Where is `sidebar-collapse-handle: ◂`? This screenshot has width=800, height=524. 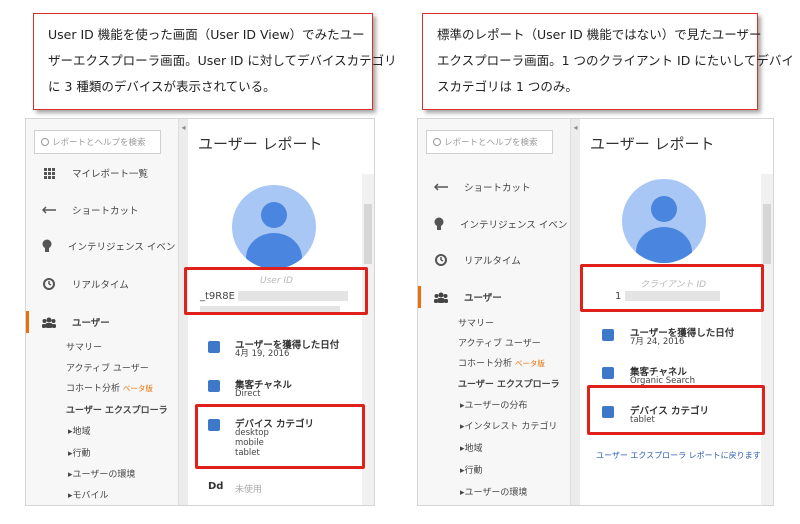
sidebar-collapse-handle: ◂ is located at coordinates (575, 312).